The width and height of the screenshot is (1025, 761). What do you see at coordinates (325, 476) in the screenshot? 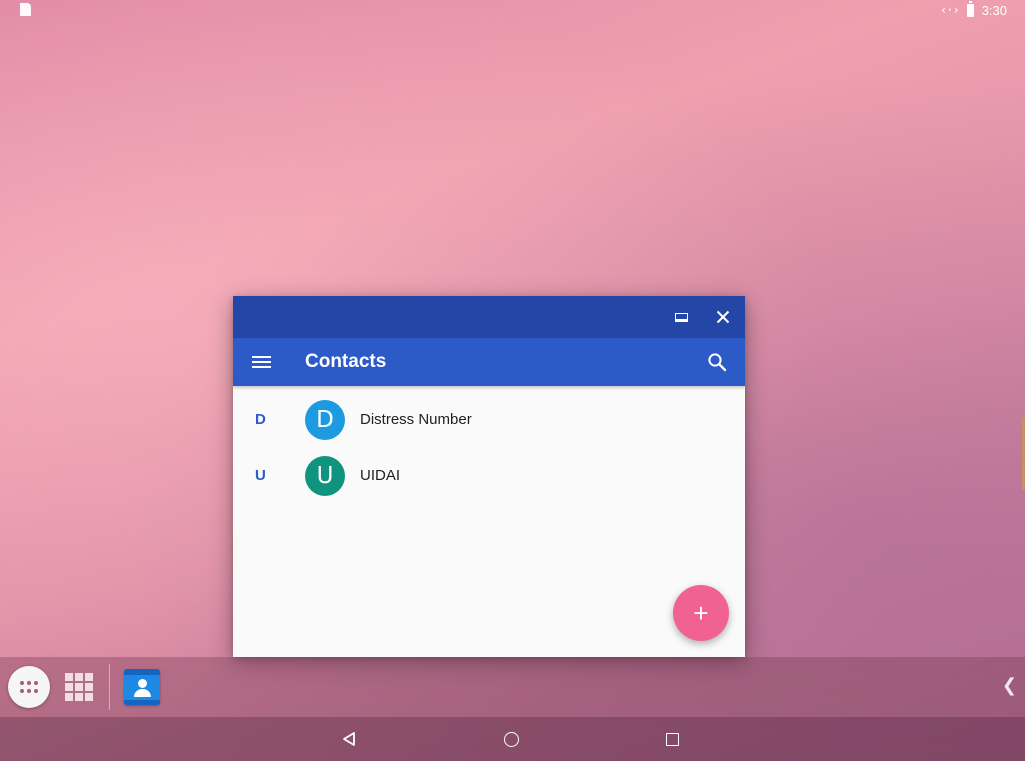
I see `avatar: U` at bounding box center [325, 476].